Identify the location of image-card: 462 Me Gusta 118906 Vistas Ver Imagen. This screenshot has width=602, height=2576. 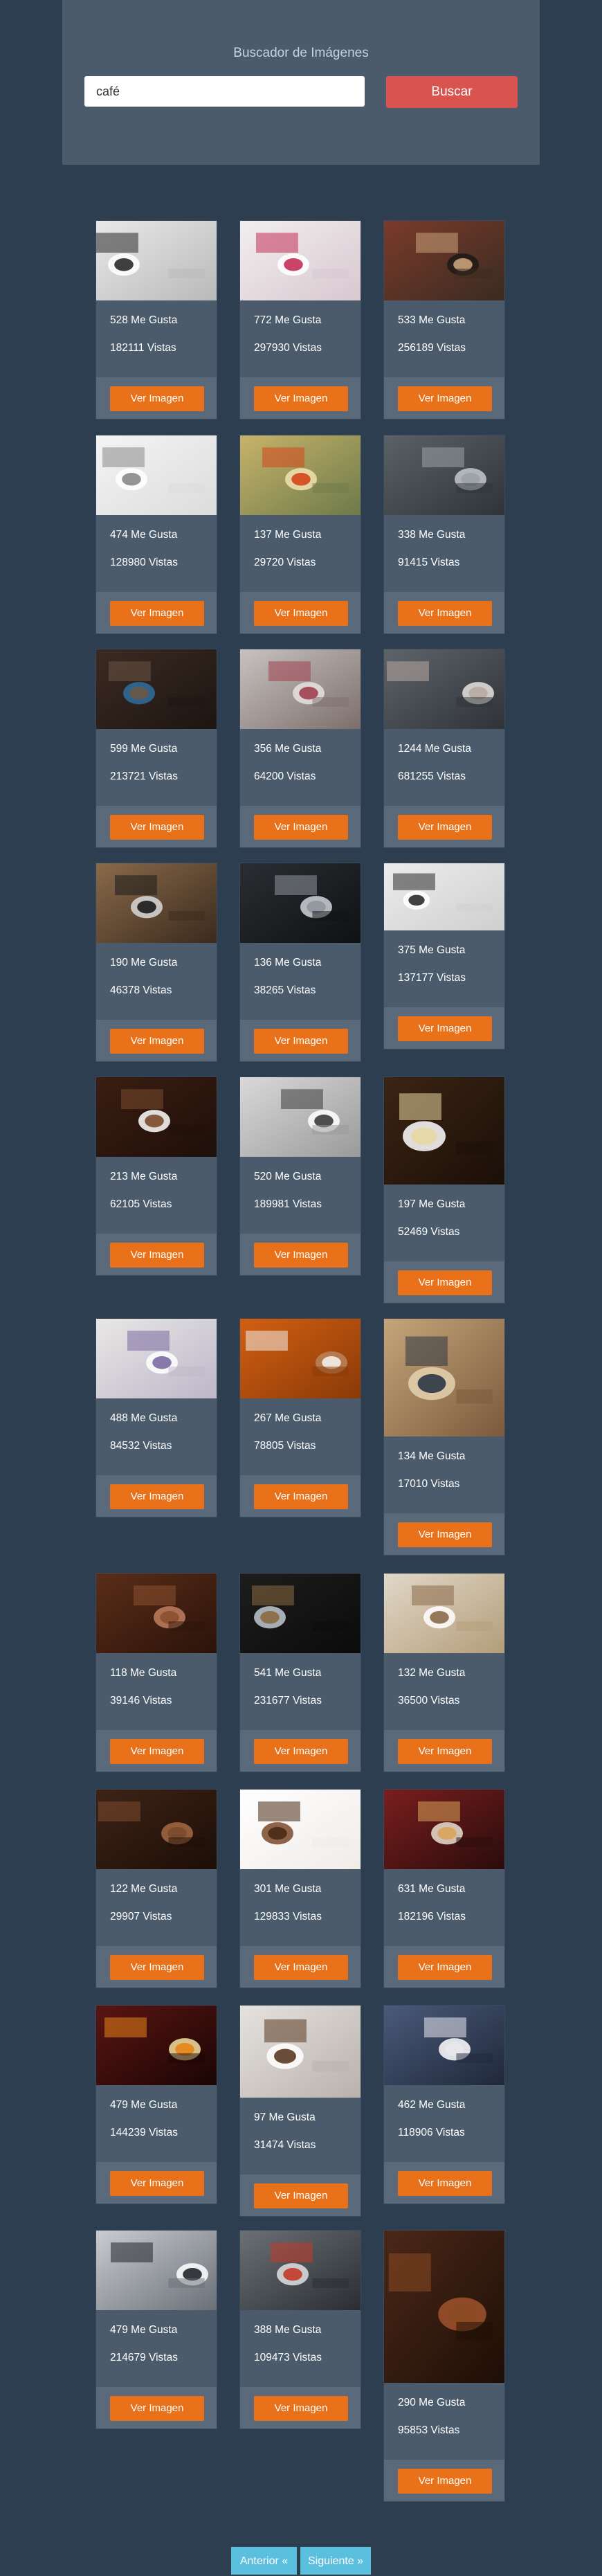
(444, 2104).